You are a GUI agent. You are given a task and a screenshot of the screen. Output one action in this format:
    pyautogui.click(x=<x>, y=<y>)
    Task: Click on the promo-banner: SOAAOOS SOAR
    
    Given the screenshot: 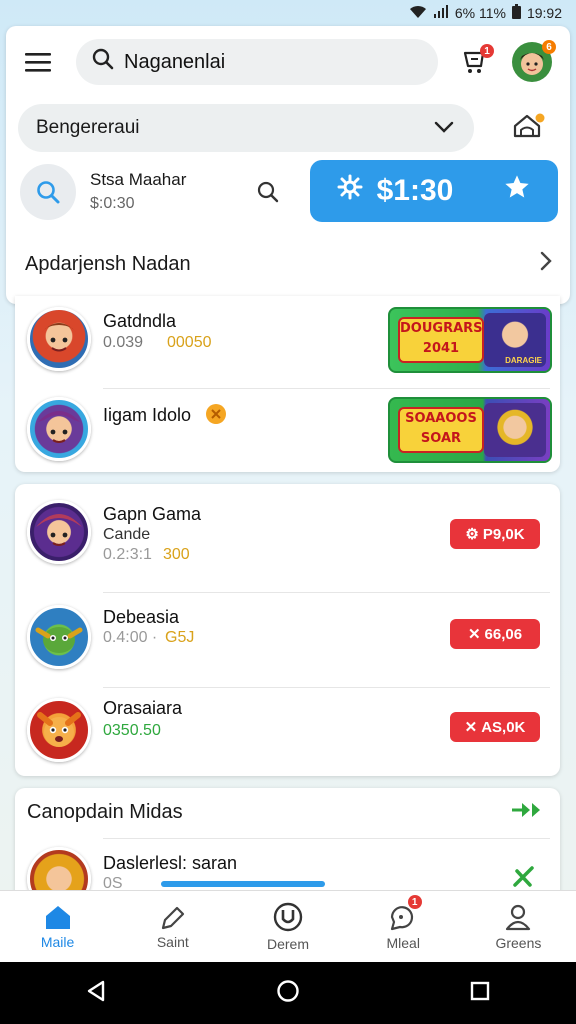 What is the action you would take?
    pyautogui.click(x=470, y=430)
    